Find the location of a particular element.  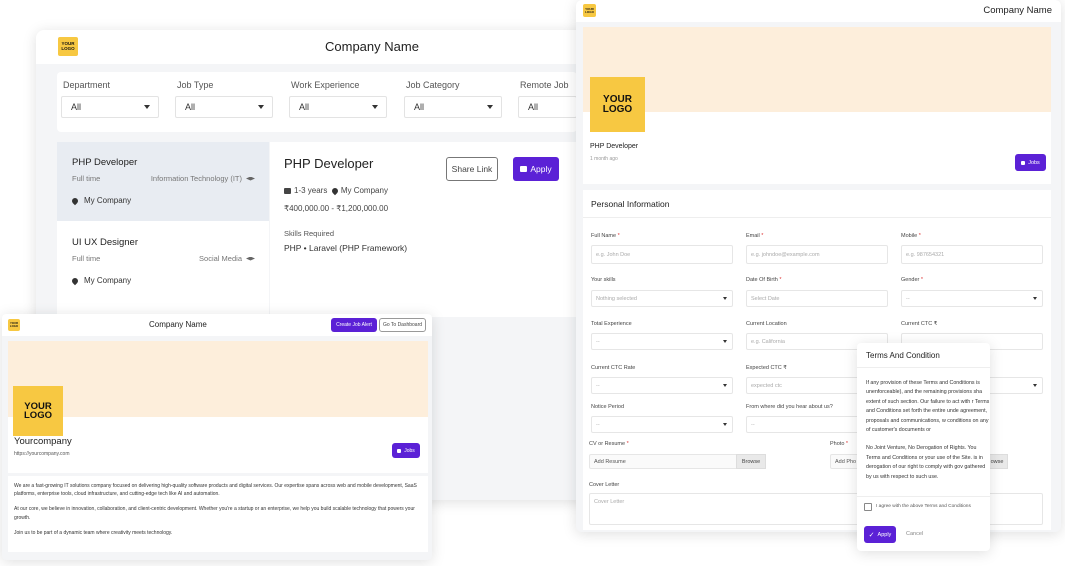

detail-meta: 1-3 years My Company is located at coordinates (336, 191).